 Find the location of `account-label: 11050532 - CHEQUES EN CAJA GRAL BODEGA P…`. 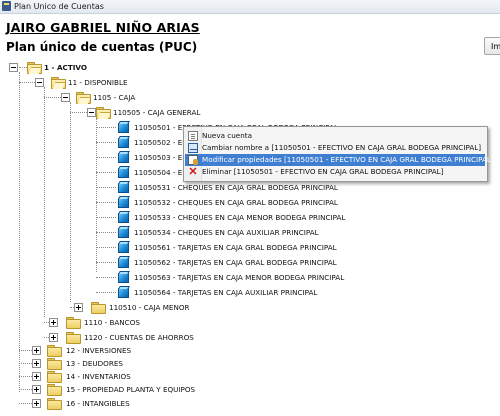

account-label: 11050532 - CHEQUES EN CAJA GRAL BODEGA P… is located at coordinates (236, 202).